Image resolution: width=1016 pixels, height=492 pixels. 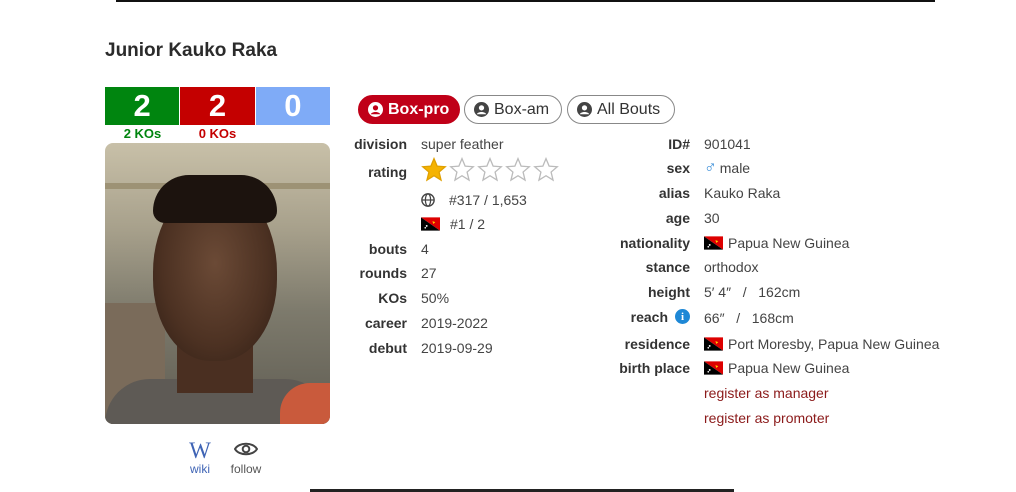 I want to click on tab-box-am-label: Box-am, so click(x=522, y=109).